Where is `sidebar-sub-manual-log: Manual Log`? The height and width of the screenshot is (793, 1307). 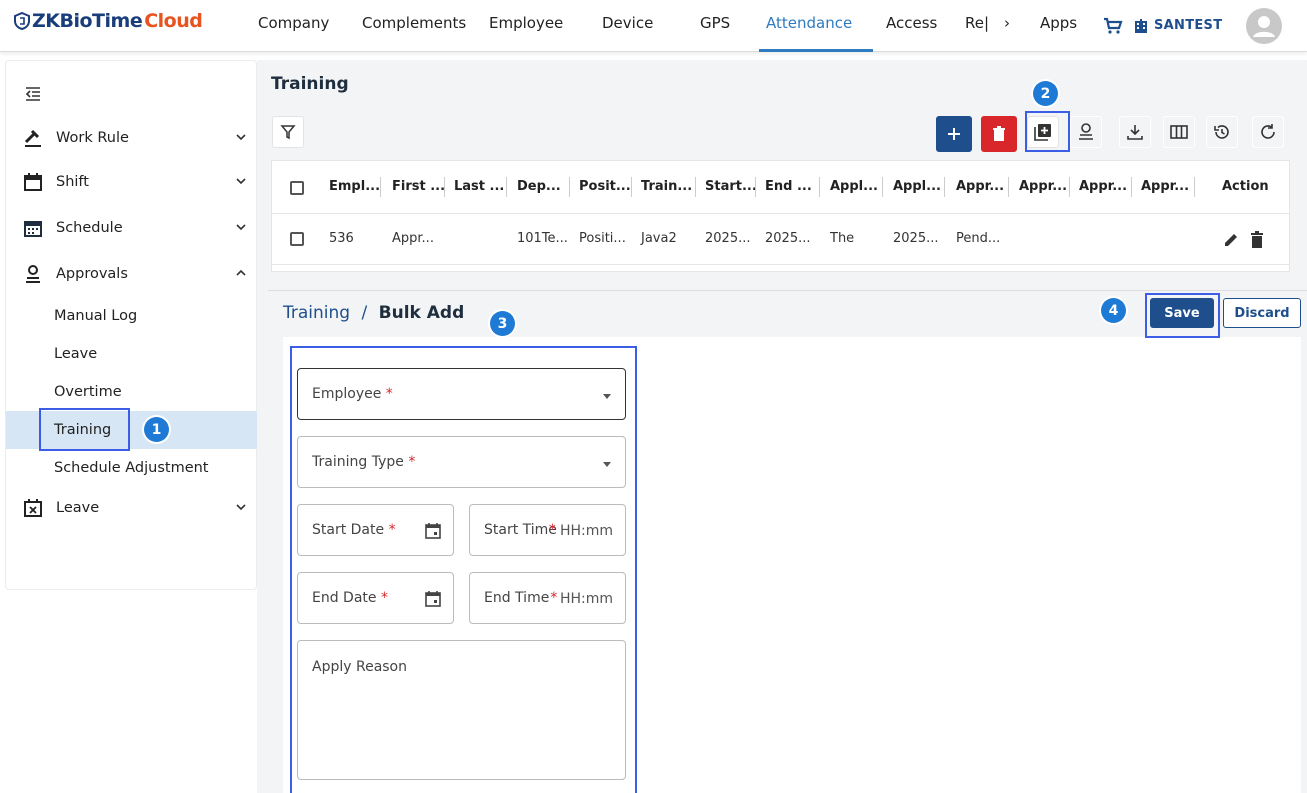 sidebar-sub-manual-log: Manual Log is located at coordinates (132, 316).